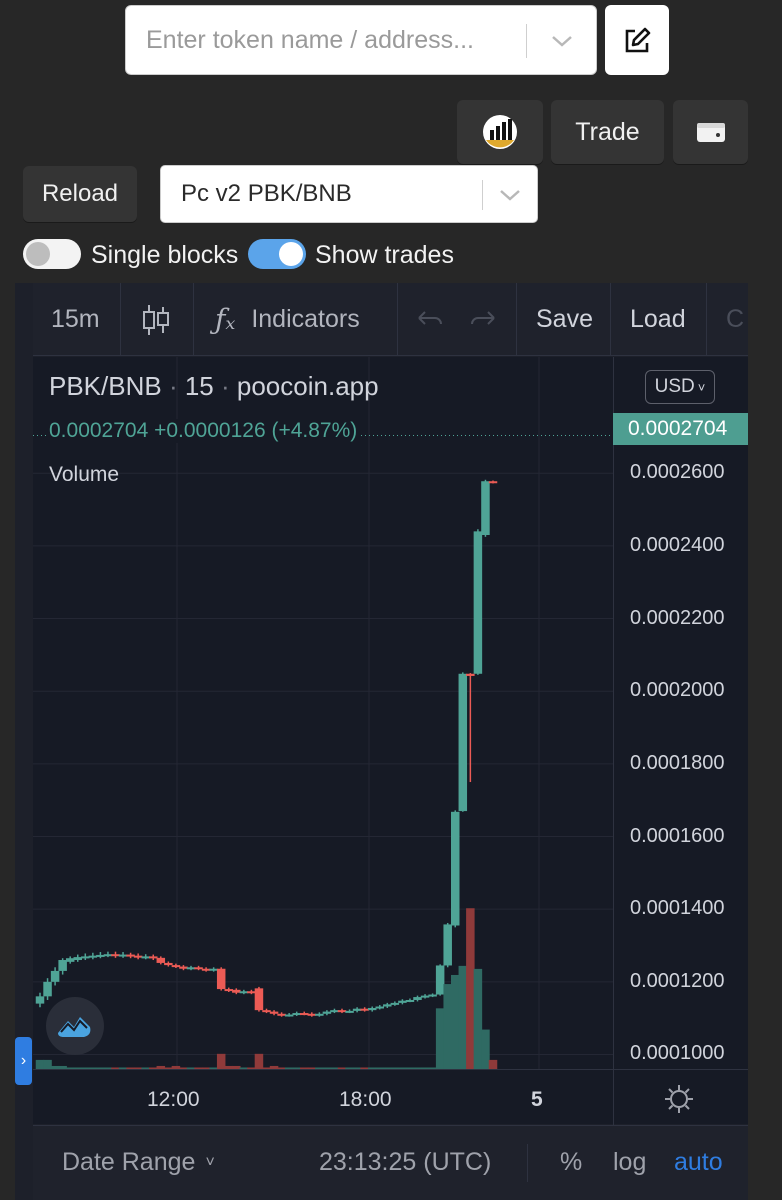 The width and height of the screenshot is (782, 1200). What do you see at coordinates (629, 1162) in the screenshot?
I see `log-toggle: log` at bounding box center [629, 1162].